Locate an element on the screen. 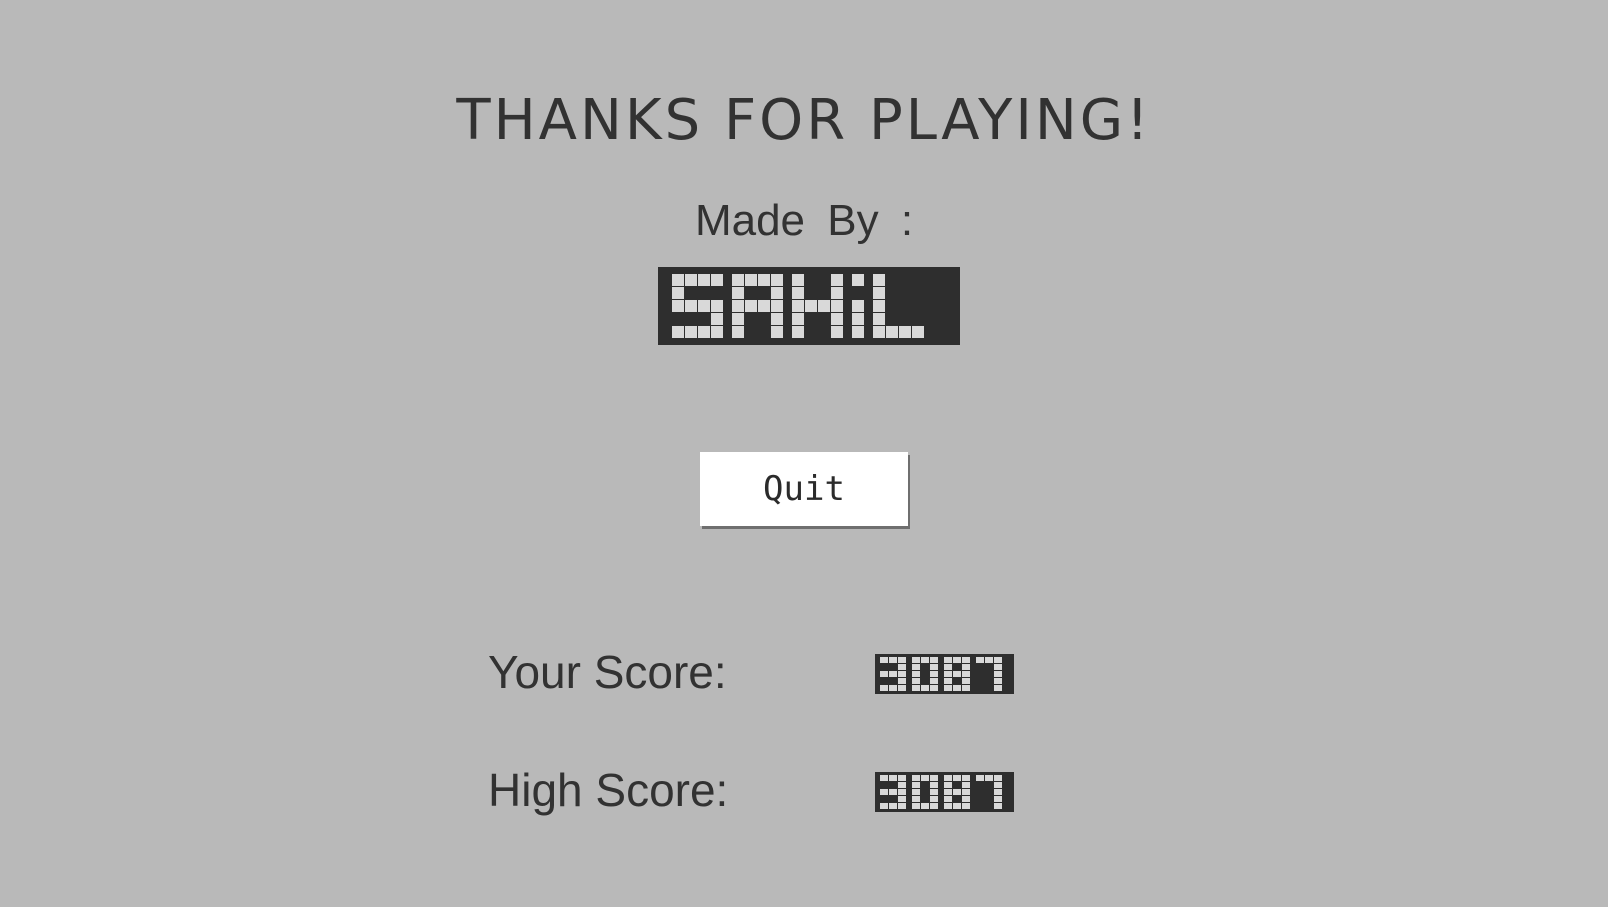  high-score-value is located at coordinates (944, 792).